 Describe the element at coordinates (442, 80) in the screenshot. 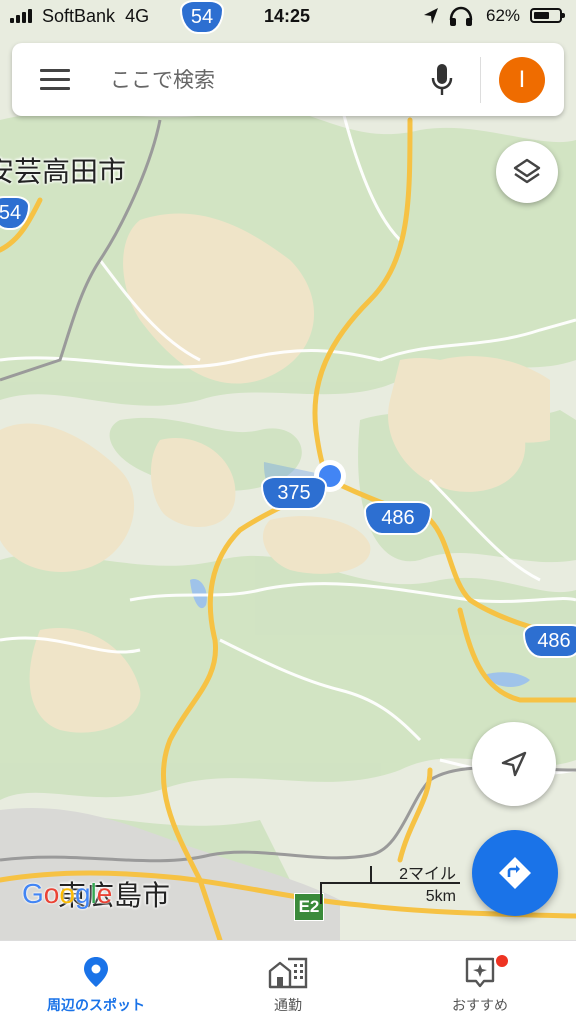

I see `mic-icon` at that location.